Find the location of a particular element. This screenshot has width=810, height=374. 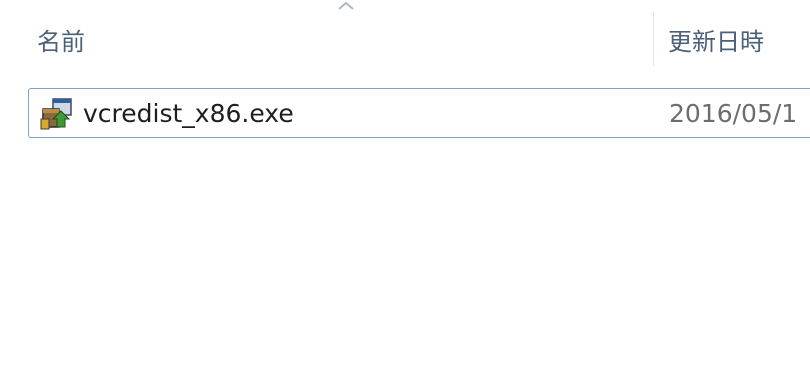

file-modified-date: 2016/05/1 is located at coordinates (733, 113).